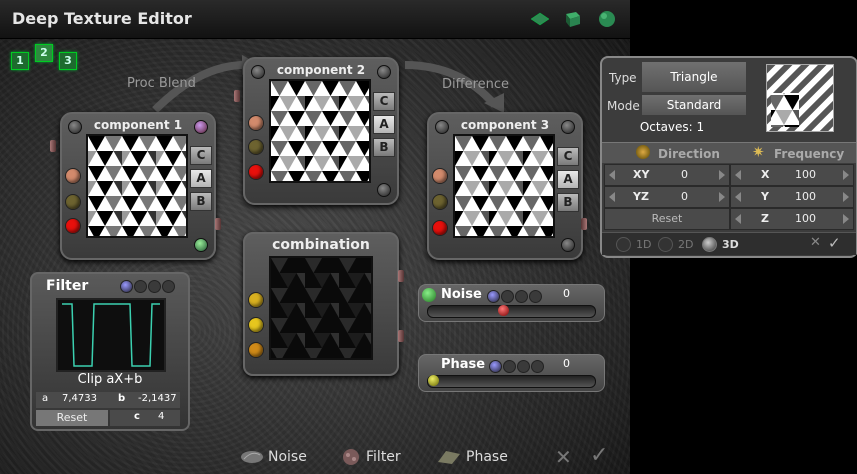 This screenshot has height=474, width=857. Describe the element at coordinates (738, 219) in the screenshot. I see `z-decrease-icon` at that location.